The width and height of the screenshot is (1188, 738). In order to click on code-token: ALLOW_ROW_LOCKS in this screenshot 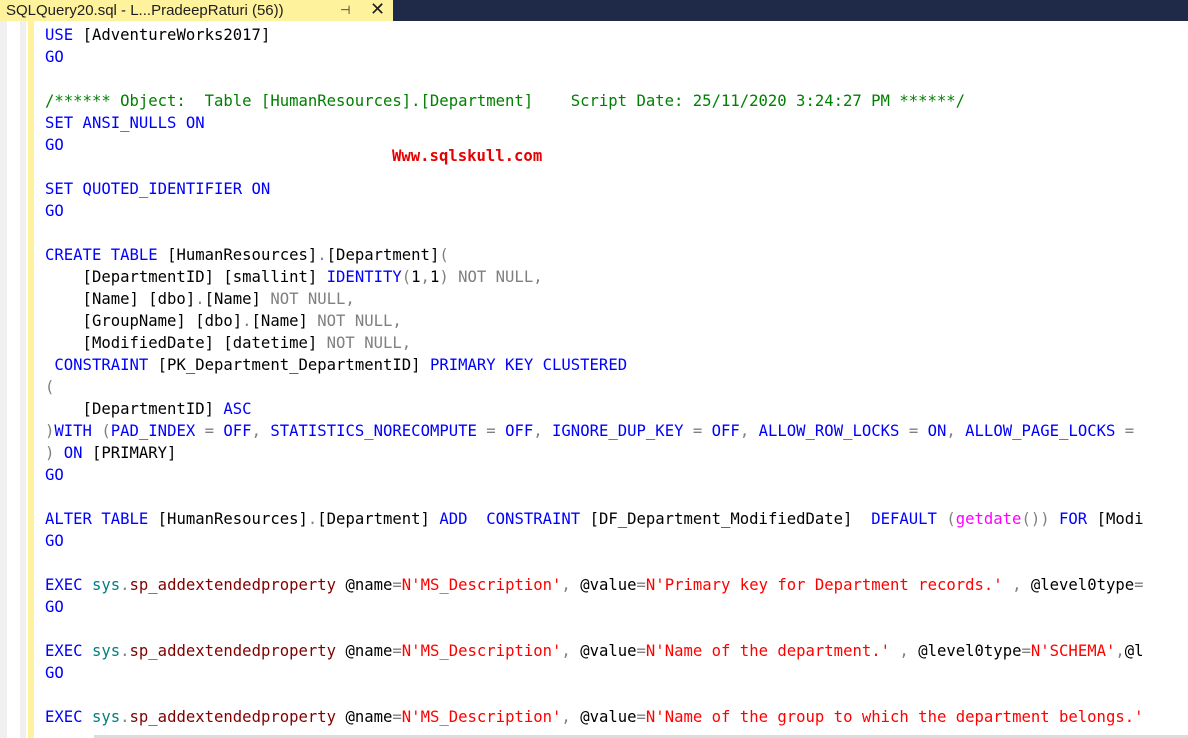, I will do `click(833, 431)`.